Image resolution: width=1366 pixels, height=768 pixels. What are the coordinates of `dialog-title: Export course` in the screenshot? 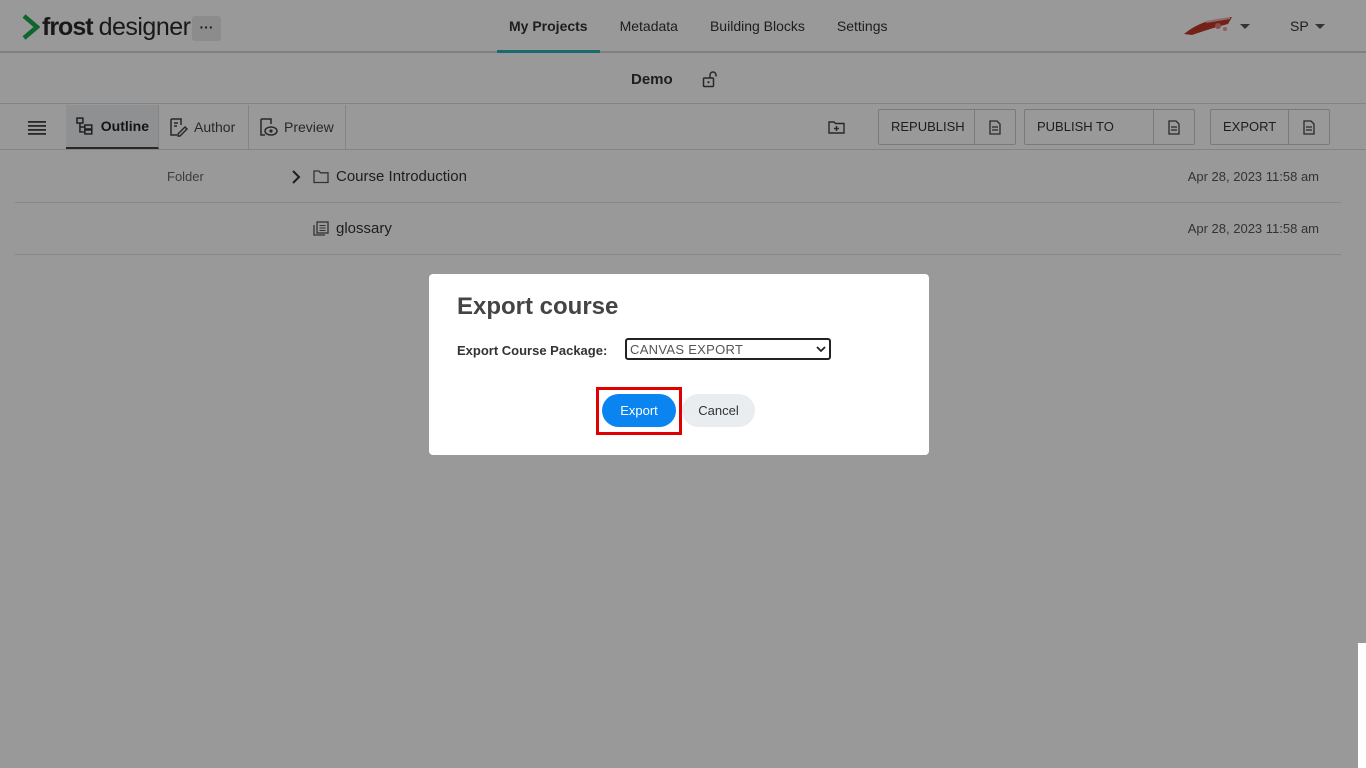 It's located at (538, 306).